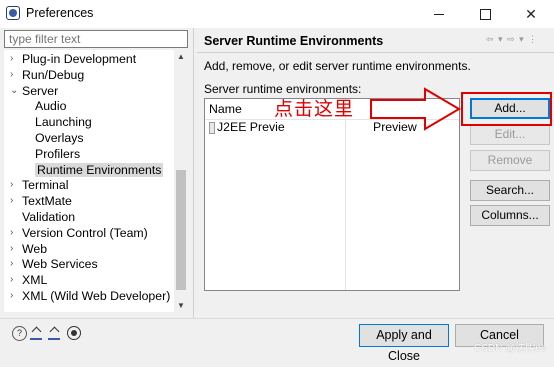  Describe the element at coordinates (181, 230) in the screenshot. I see `scroll-thumb` at that location.